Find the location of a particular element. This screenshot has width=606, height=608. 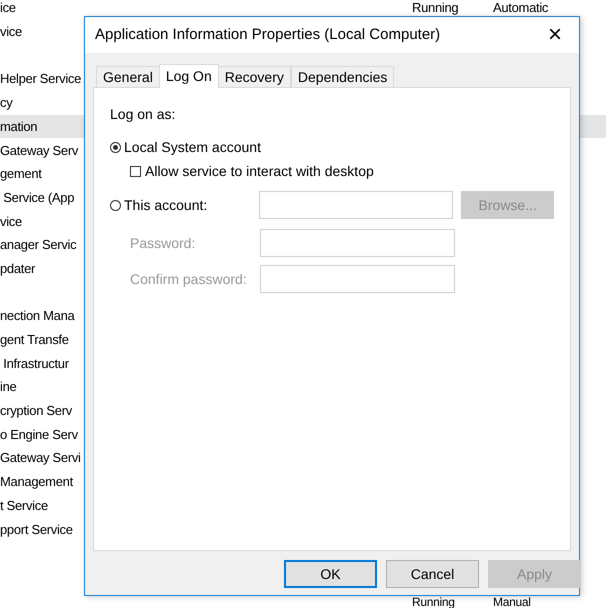

service-name: gent Transfe is located at coordinates (35, 340).